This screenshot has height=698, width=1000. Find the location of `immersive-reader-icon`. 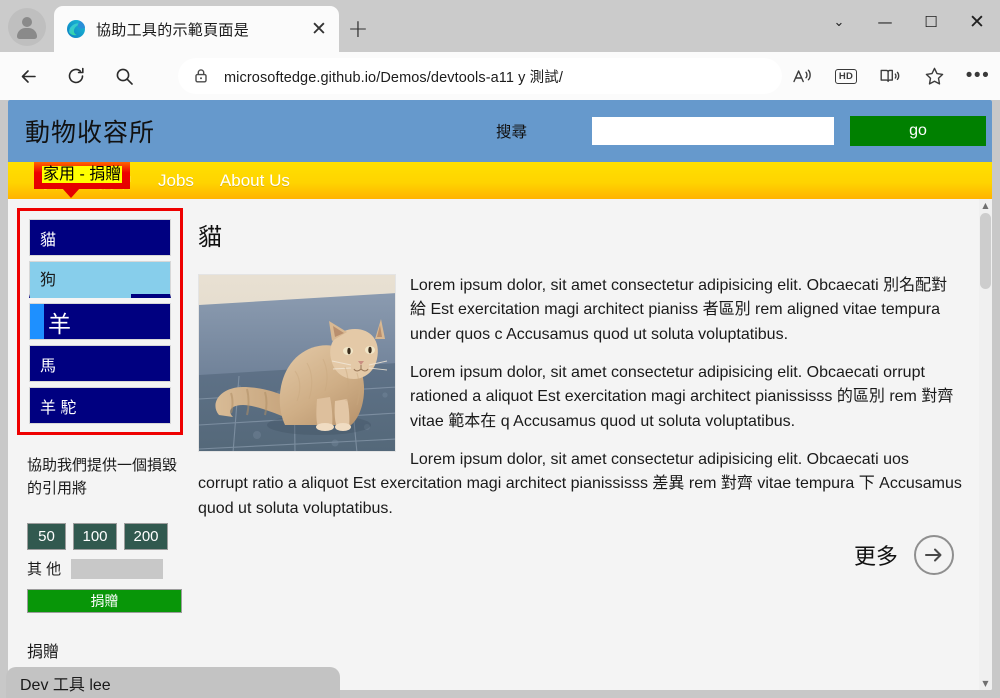

immersive-reader-icon is located at coordinates (890, 76).